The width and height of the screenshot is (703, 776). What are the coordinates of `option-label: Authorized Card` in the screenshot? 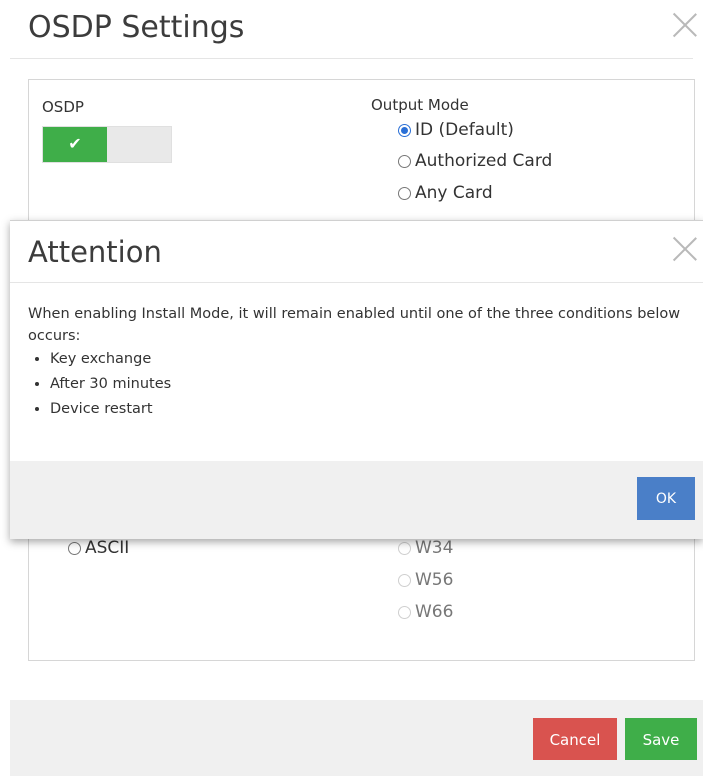 It's located at (484, 161).